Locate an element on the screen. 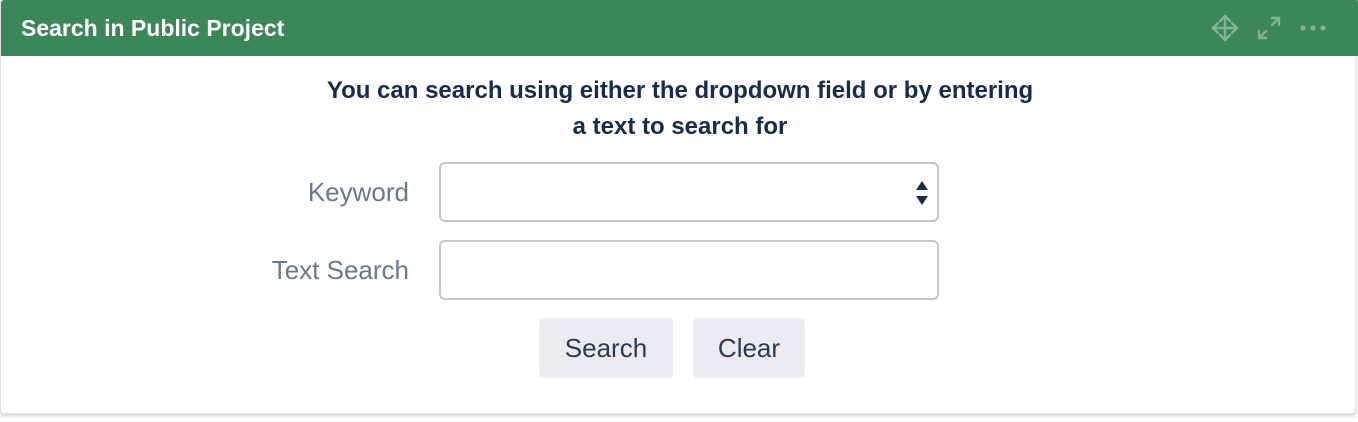 Image resolution: width=1358 pixels, height=422 pixels. select-arrows-icon is located at coordinates (922, 193).